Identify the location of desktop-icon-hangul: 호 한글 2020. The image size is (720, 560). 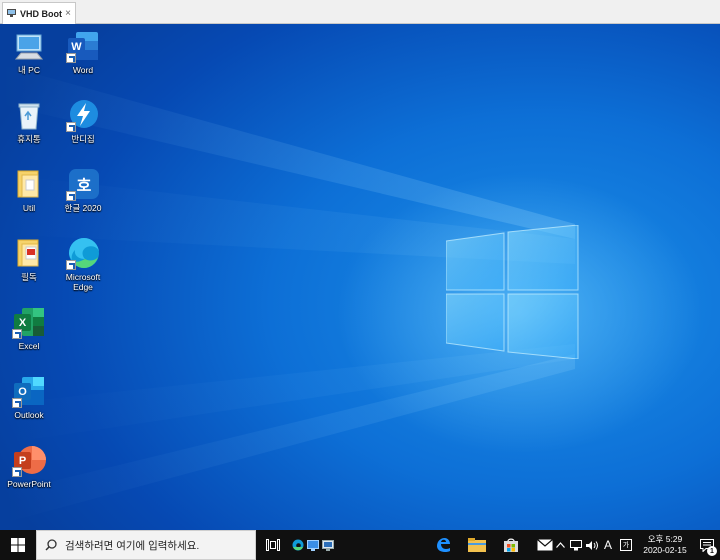
(83, 190).